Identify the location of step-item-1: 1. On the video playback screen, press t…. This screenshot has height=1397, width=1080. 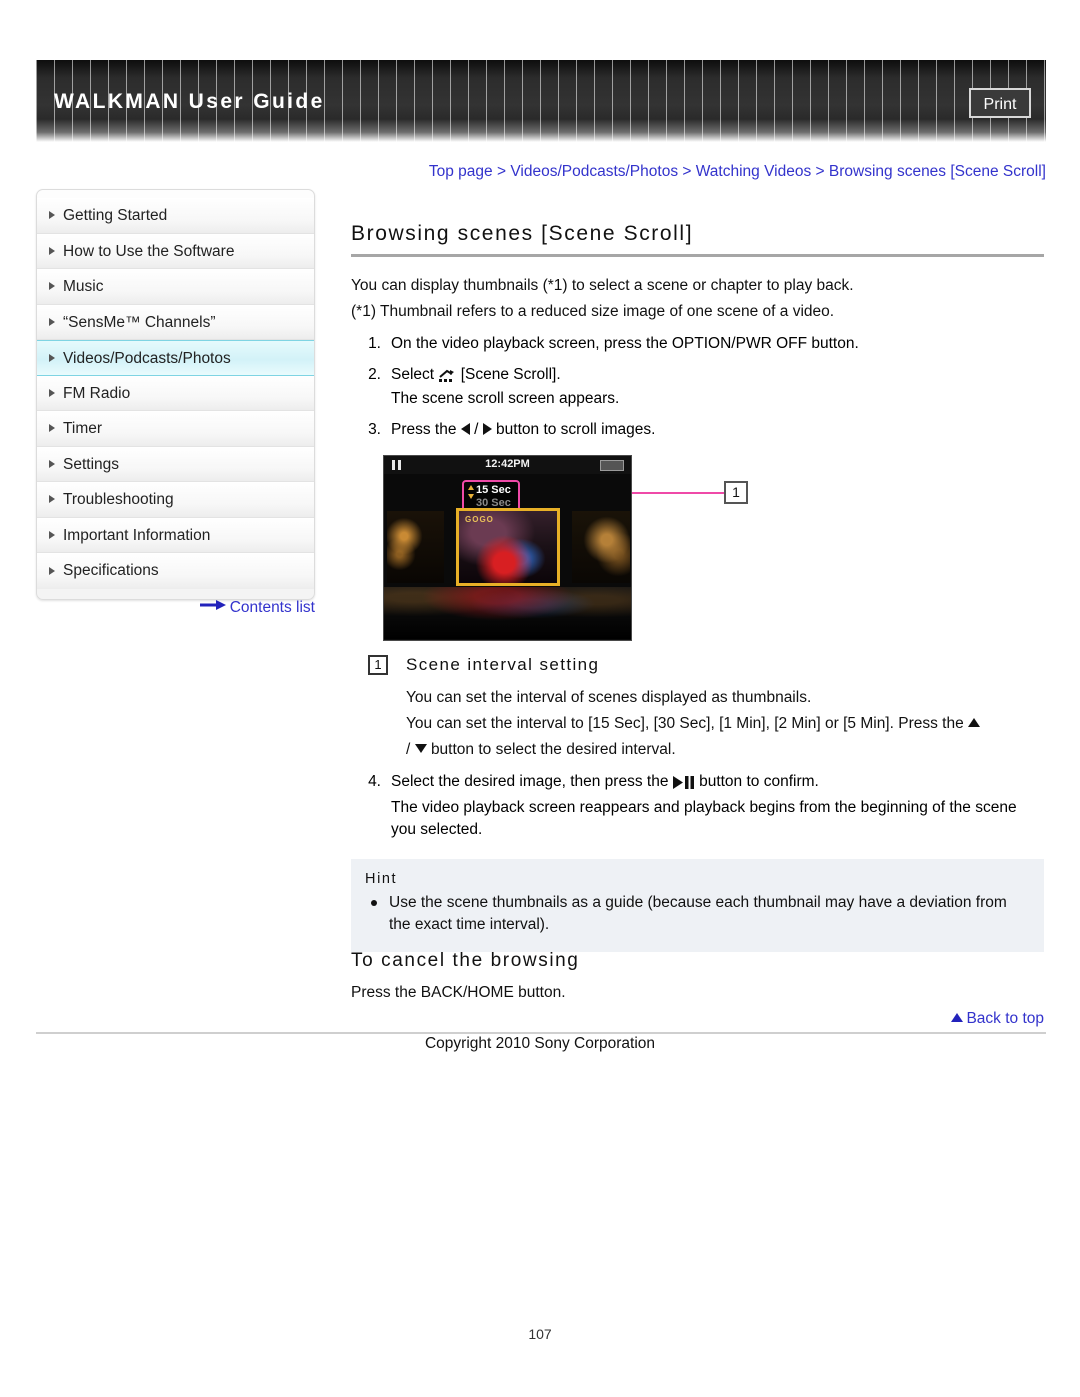
(697, 344).